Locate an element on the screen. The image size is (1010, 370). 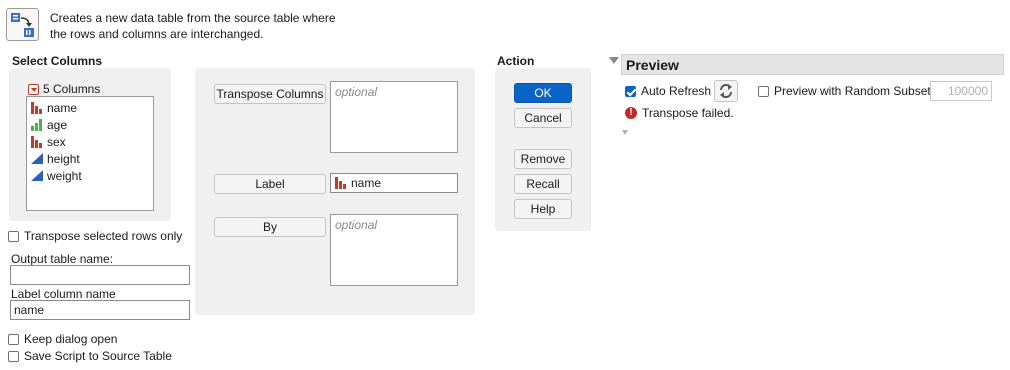
label-column-name-label: Label column name is located at coordinates (63, 294).